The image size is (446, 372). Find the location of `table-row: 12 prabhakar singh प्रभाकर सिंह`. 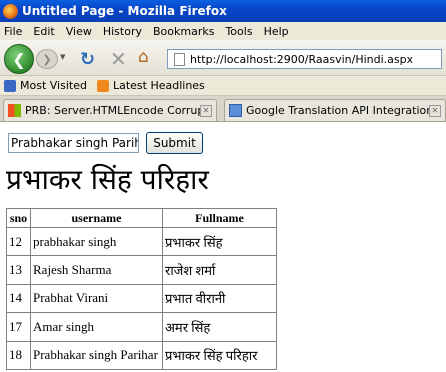

table-row: 12 prabhakar singh प्रभाकर सिंह is located at coordinates (141, 241).